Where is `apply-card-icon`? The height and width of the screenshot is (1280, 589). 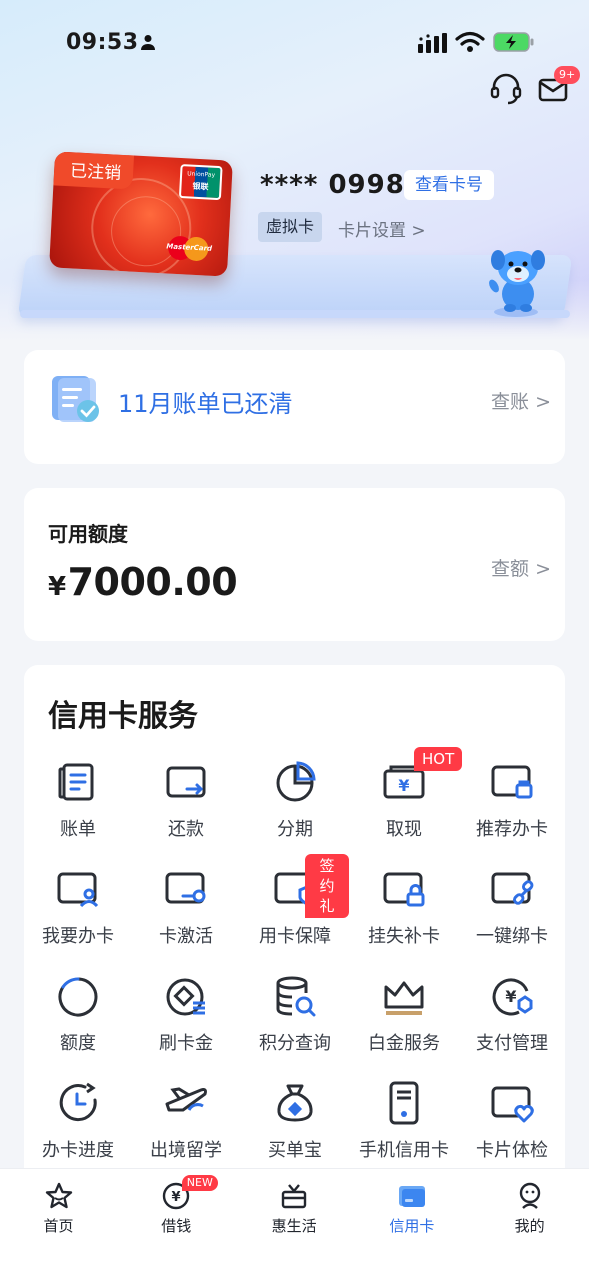 apply-card-icon is located at coordinates (78, 890).